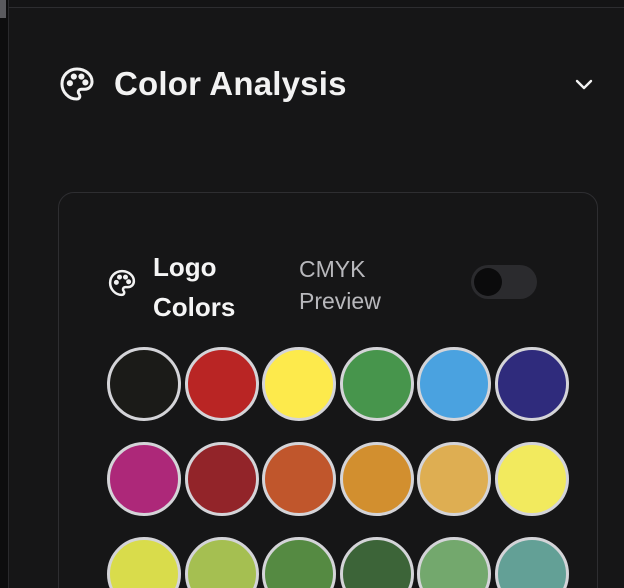 The height and width of the screenshot is (588, 624). What do you see at coordinates (4, 294) in the screenshot?
I see `left-scrollbar` at bounding box center [4, 294].